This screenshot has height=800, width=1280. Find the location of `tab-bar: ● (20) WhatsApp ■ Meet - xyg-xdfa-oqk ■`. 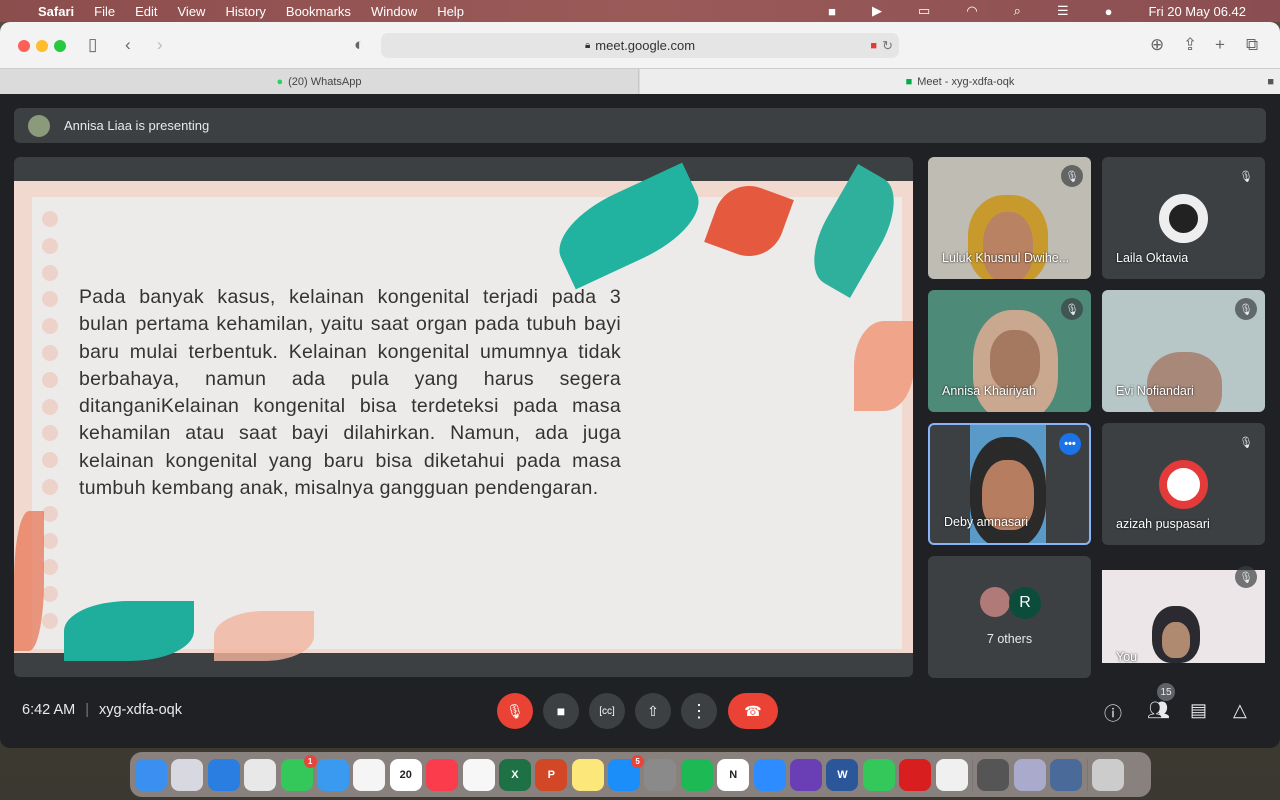

tab-bar: ● (20) WhatsApp ■ Meet - xyg-xdfa-oqk ■ is located at coordinates (640, 81).